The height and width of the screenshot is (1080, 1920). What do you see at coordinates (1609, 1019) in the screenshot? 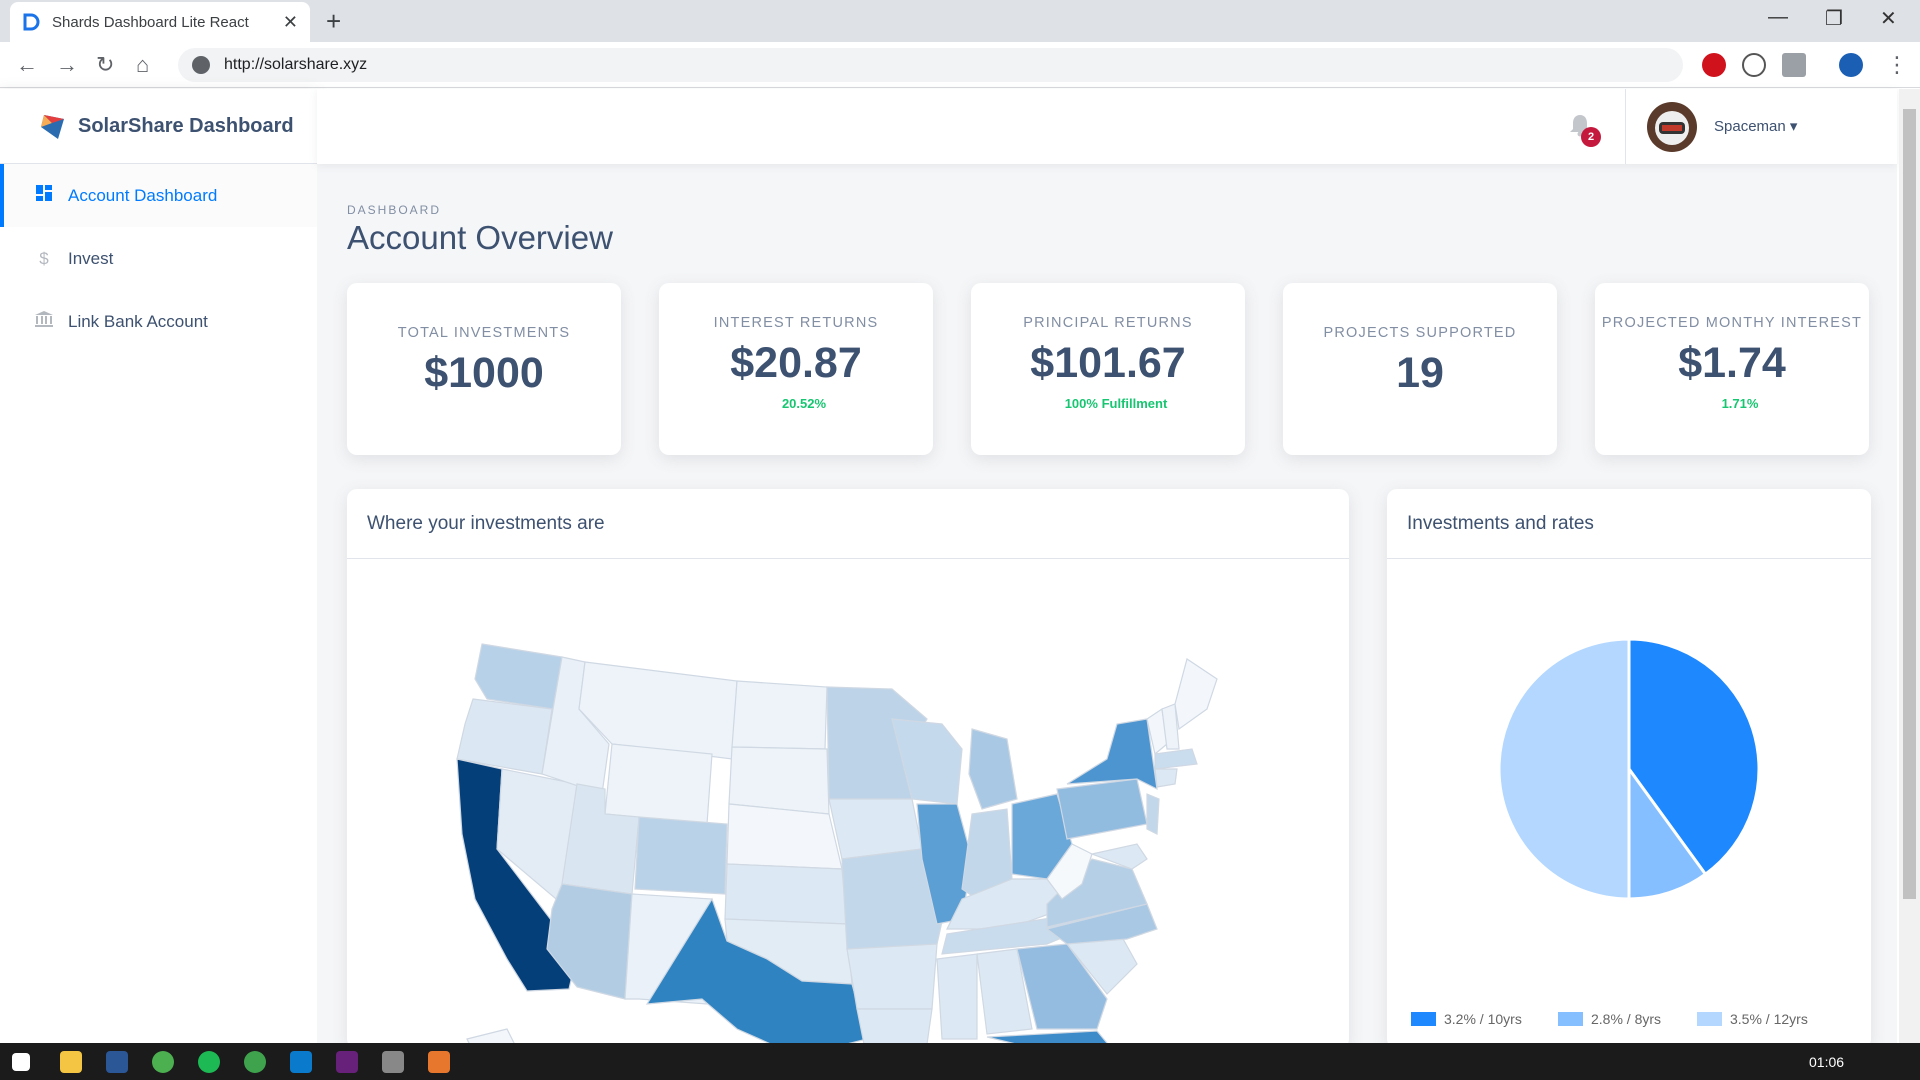
I see `legend-item: 2.8% / 8yrs` at bounding box center [1609, 1019].